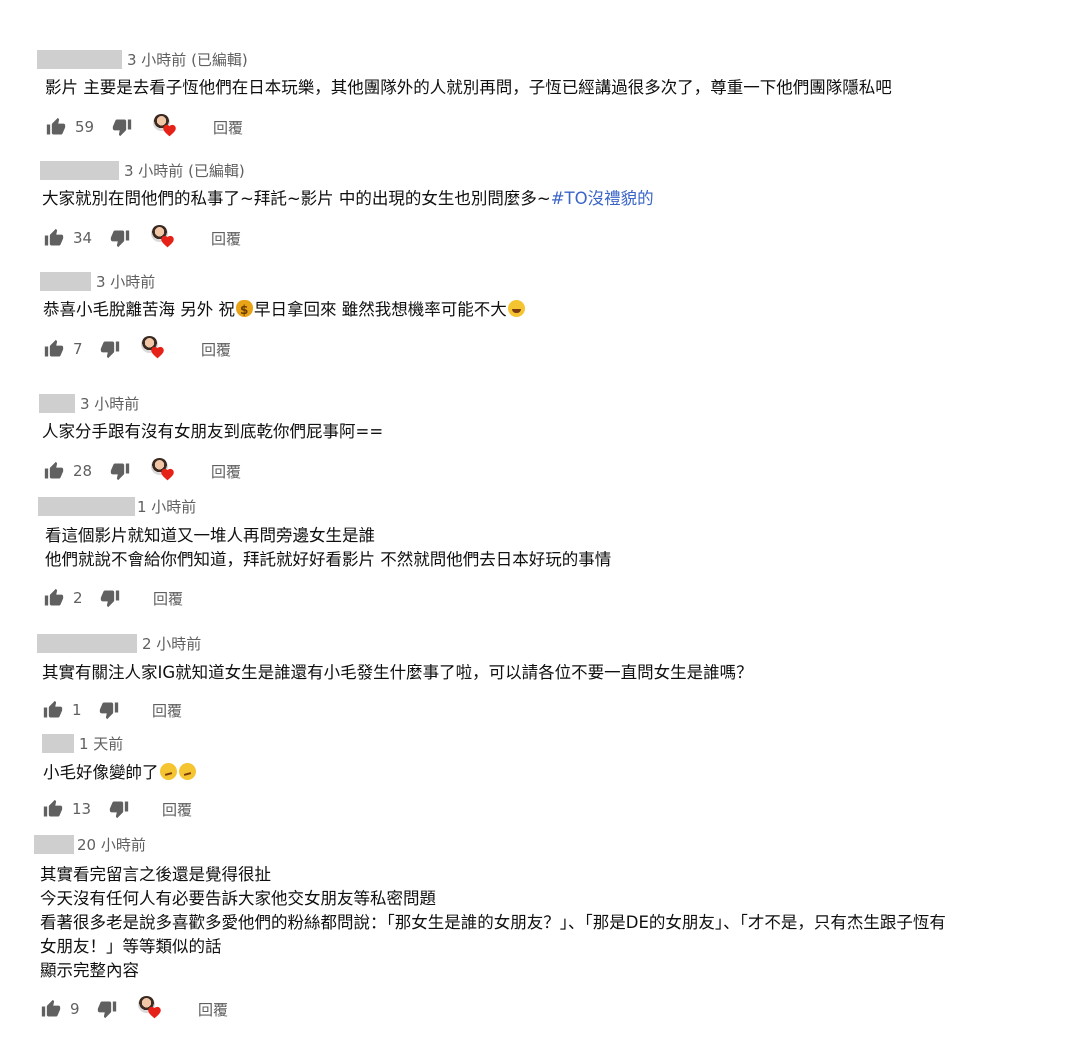 This screenshot has width=1092, height=1057. What do you see at coordinates (142, 238) in the screenshot?
I see `comment-actions: 34 回覆` at bounding box center [142, 238].